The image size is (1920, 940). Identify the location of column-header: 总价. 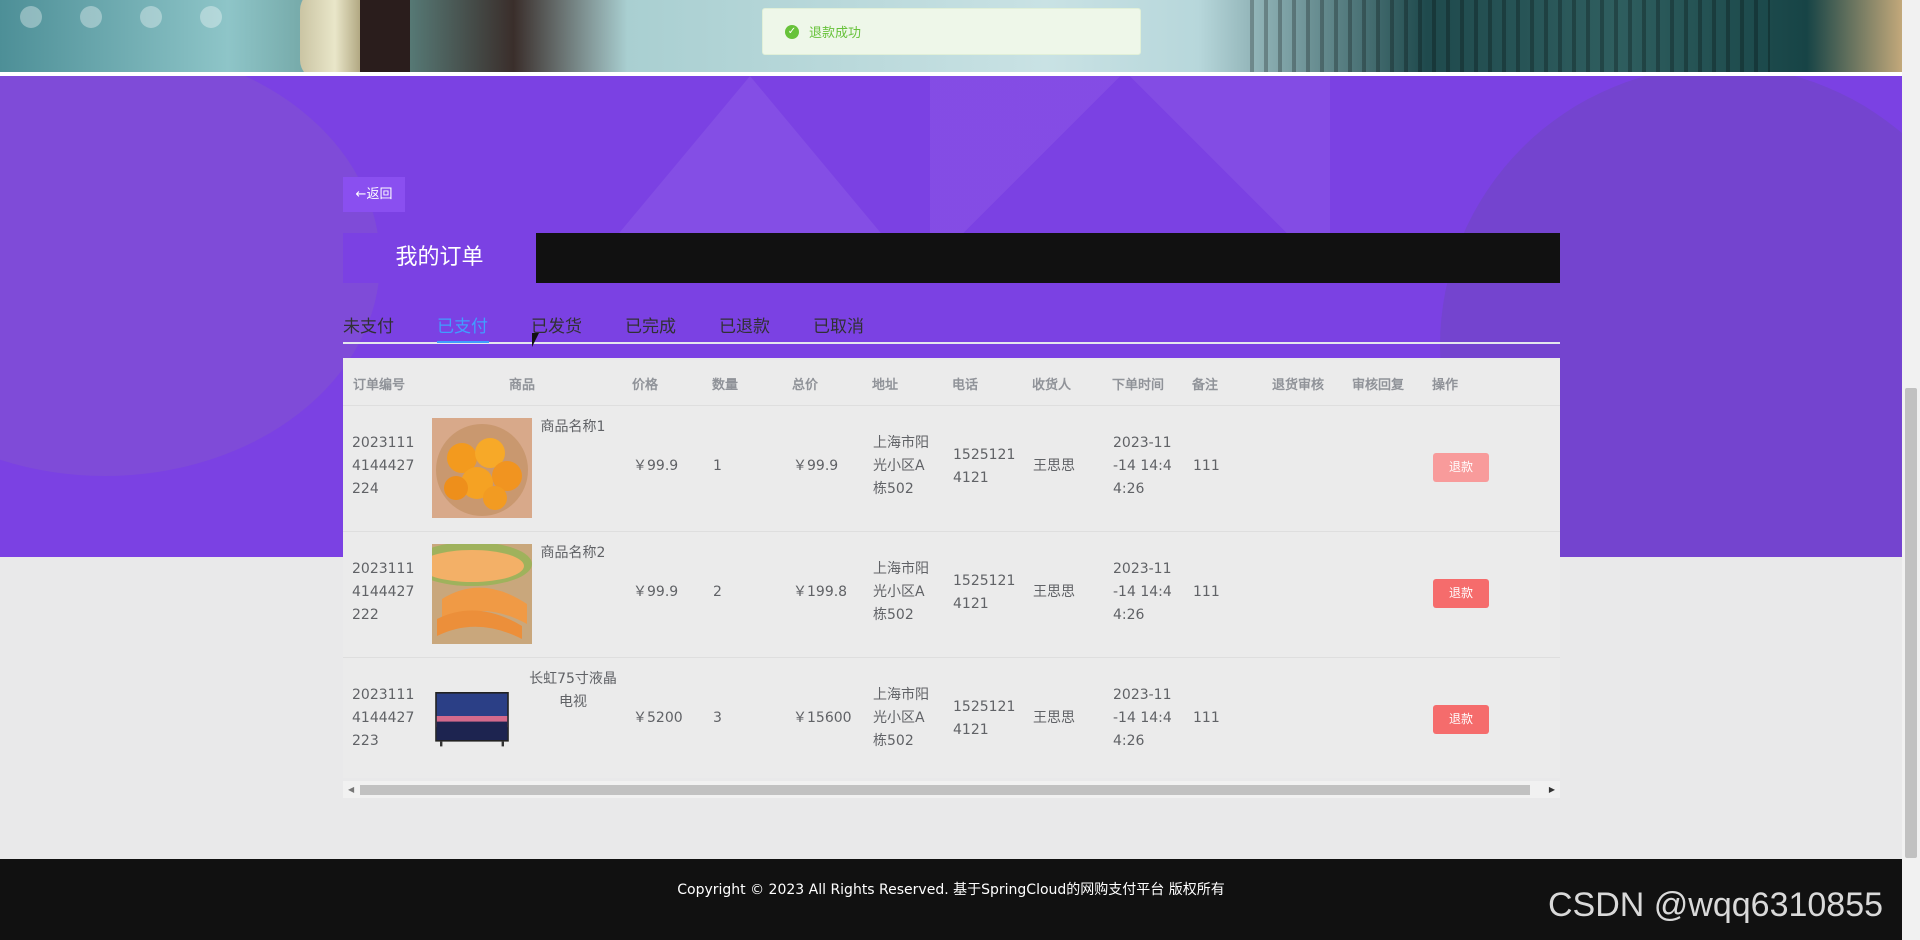
(805, 385).